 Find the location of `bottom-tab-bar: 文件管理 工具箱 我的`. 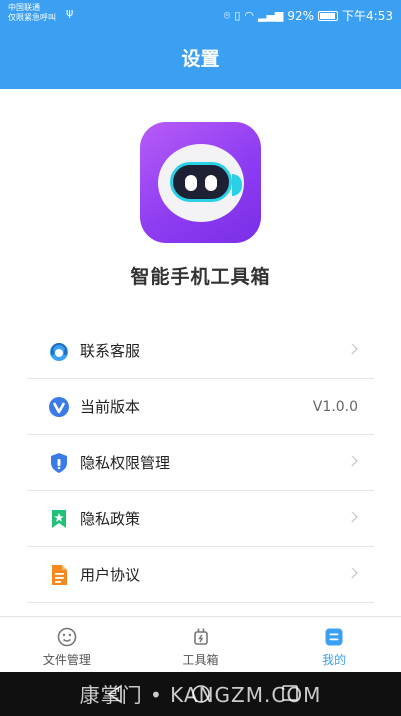

bottom-tab-bar: 文件管理 工具箱 我的 is located at coordinates (200, 644).